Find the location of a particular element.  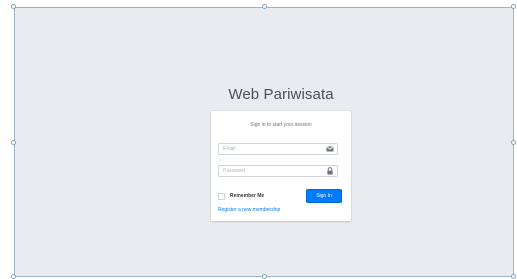

envelope-icon is located at coordinates (330, 149).